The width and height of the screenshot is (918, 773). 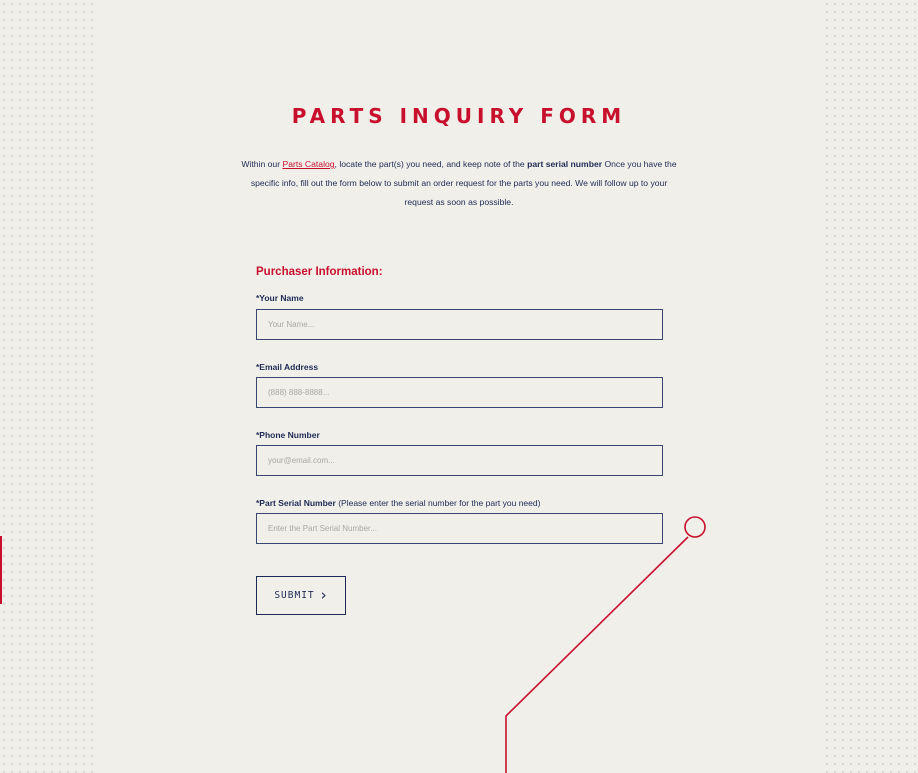 I want to click on parts-catalog-link: Parts Catalog, so click(x=308, y=164).